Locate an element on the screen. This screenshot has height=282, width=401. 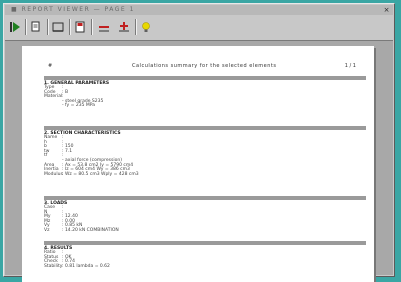
minus-icon is located at coordinates (104, 29).